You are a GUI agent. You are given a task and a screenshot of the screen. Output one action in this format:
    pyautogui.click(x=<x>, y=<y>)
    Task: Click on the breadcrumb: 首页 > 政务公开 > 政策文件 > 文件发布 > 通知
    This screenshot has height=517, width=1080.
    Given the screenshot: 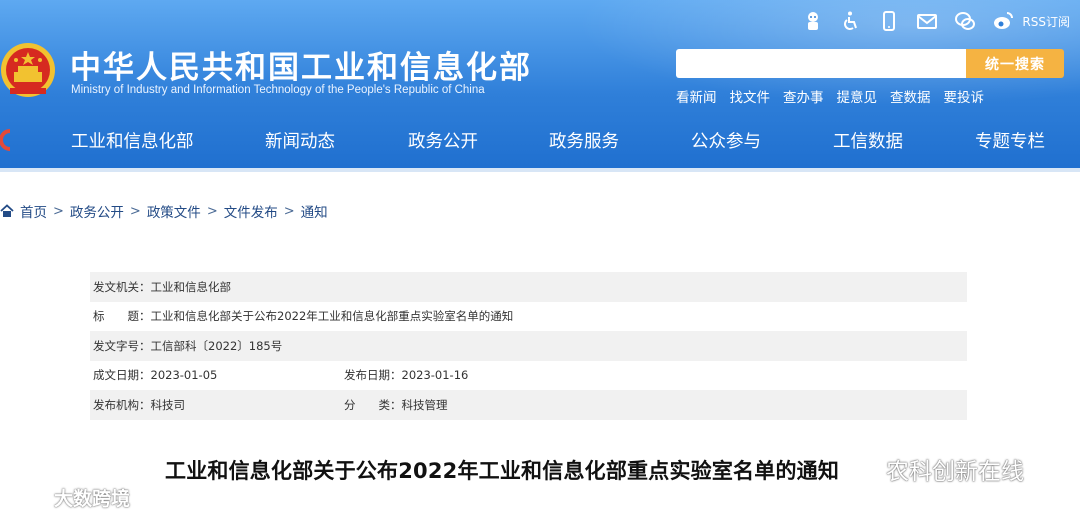 What is the action you would take?
    pyautogui.click(x=164, y=211)
    